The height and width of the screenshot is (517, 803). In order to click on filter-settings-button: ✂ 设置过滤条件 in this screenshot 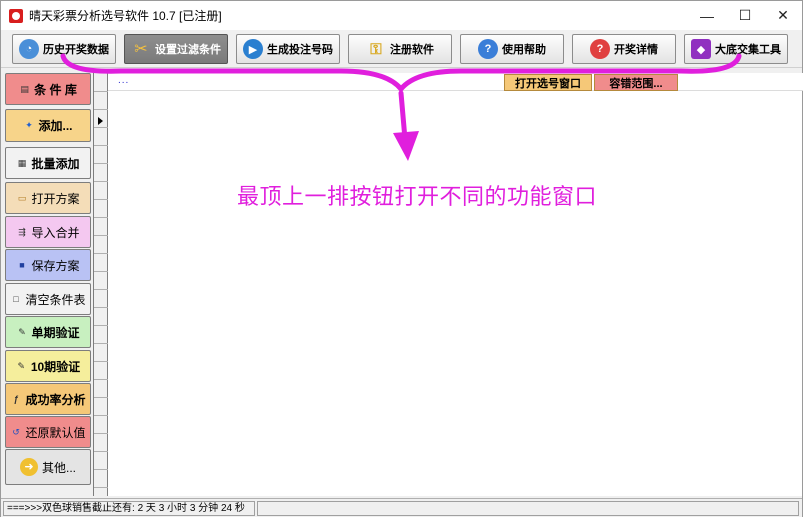, I will do `click(176, 49)`.